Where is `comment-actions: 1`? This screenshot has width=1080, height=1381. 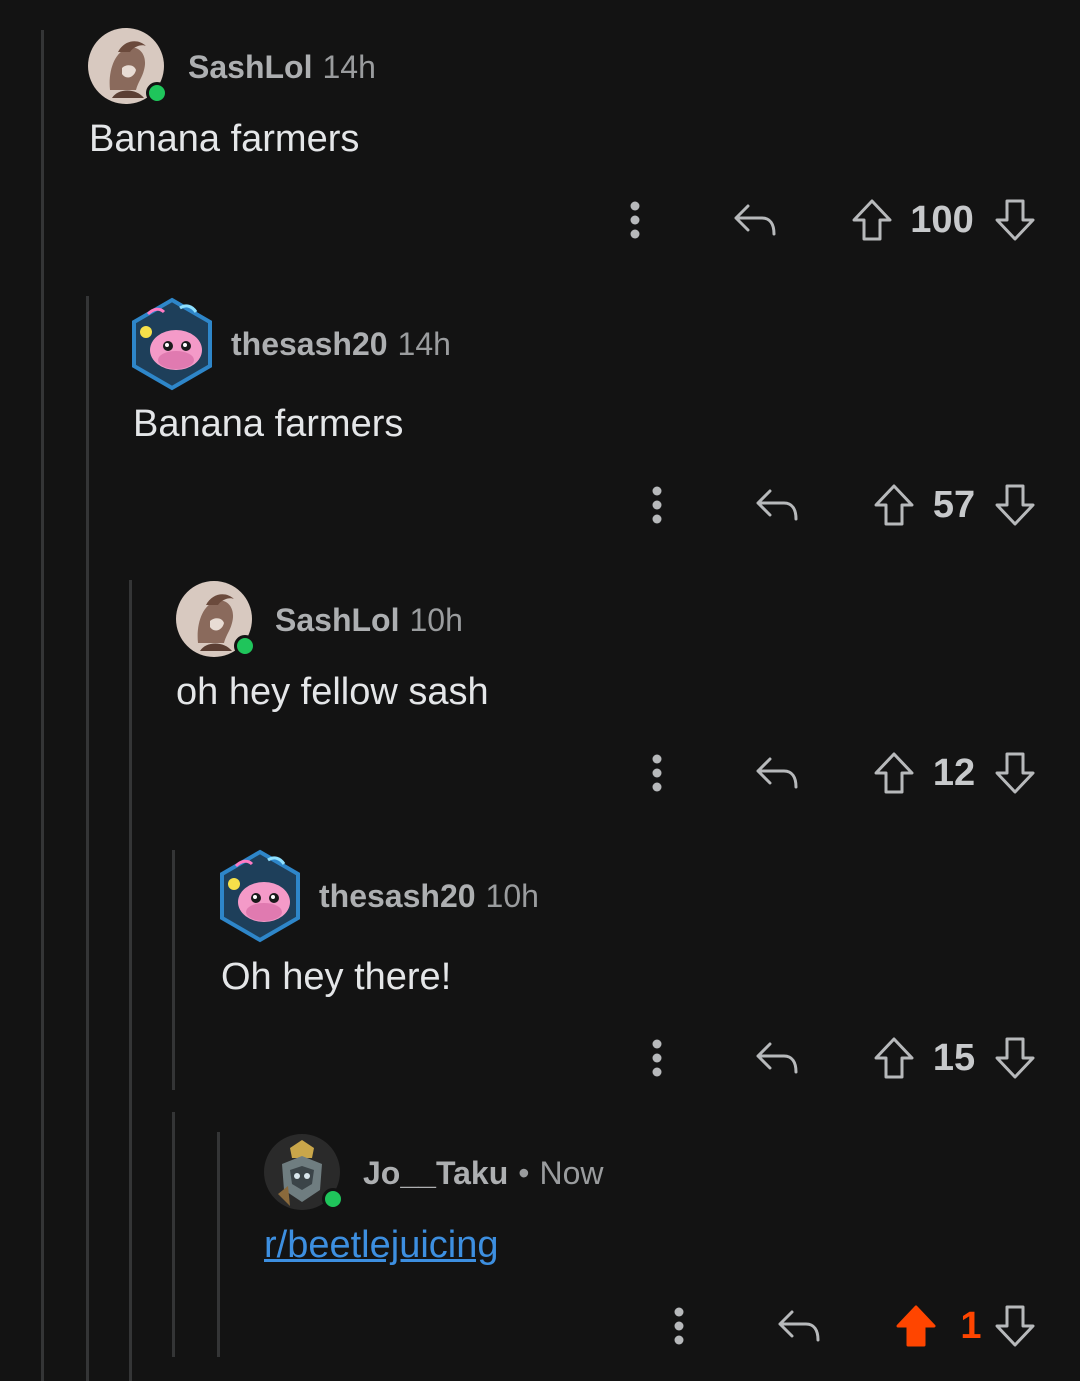 comment-actions: 1 is located at coordinates (810, 1326).